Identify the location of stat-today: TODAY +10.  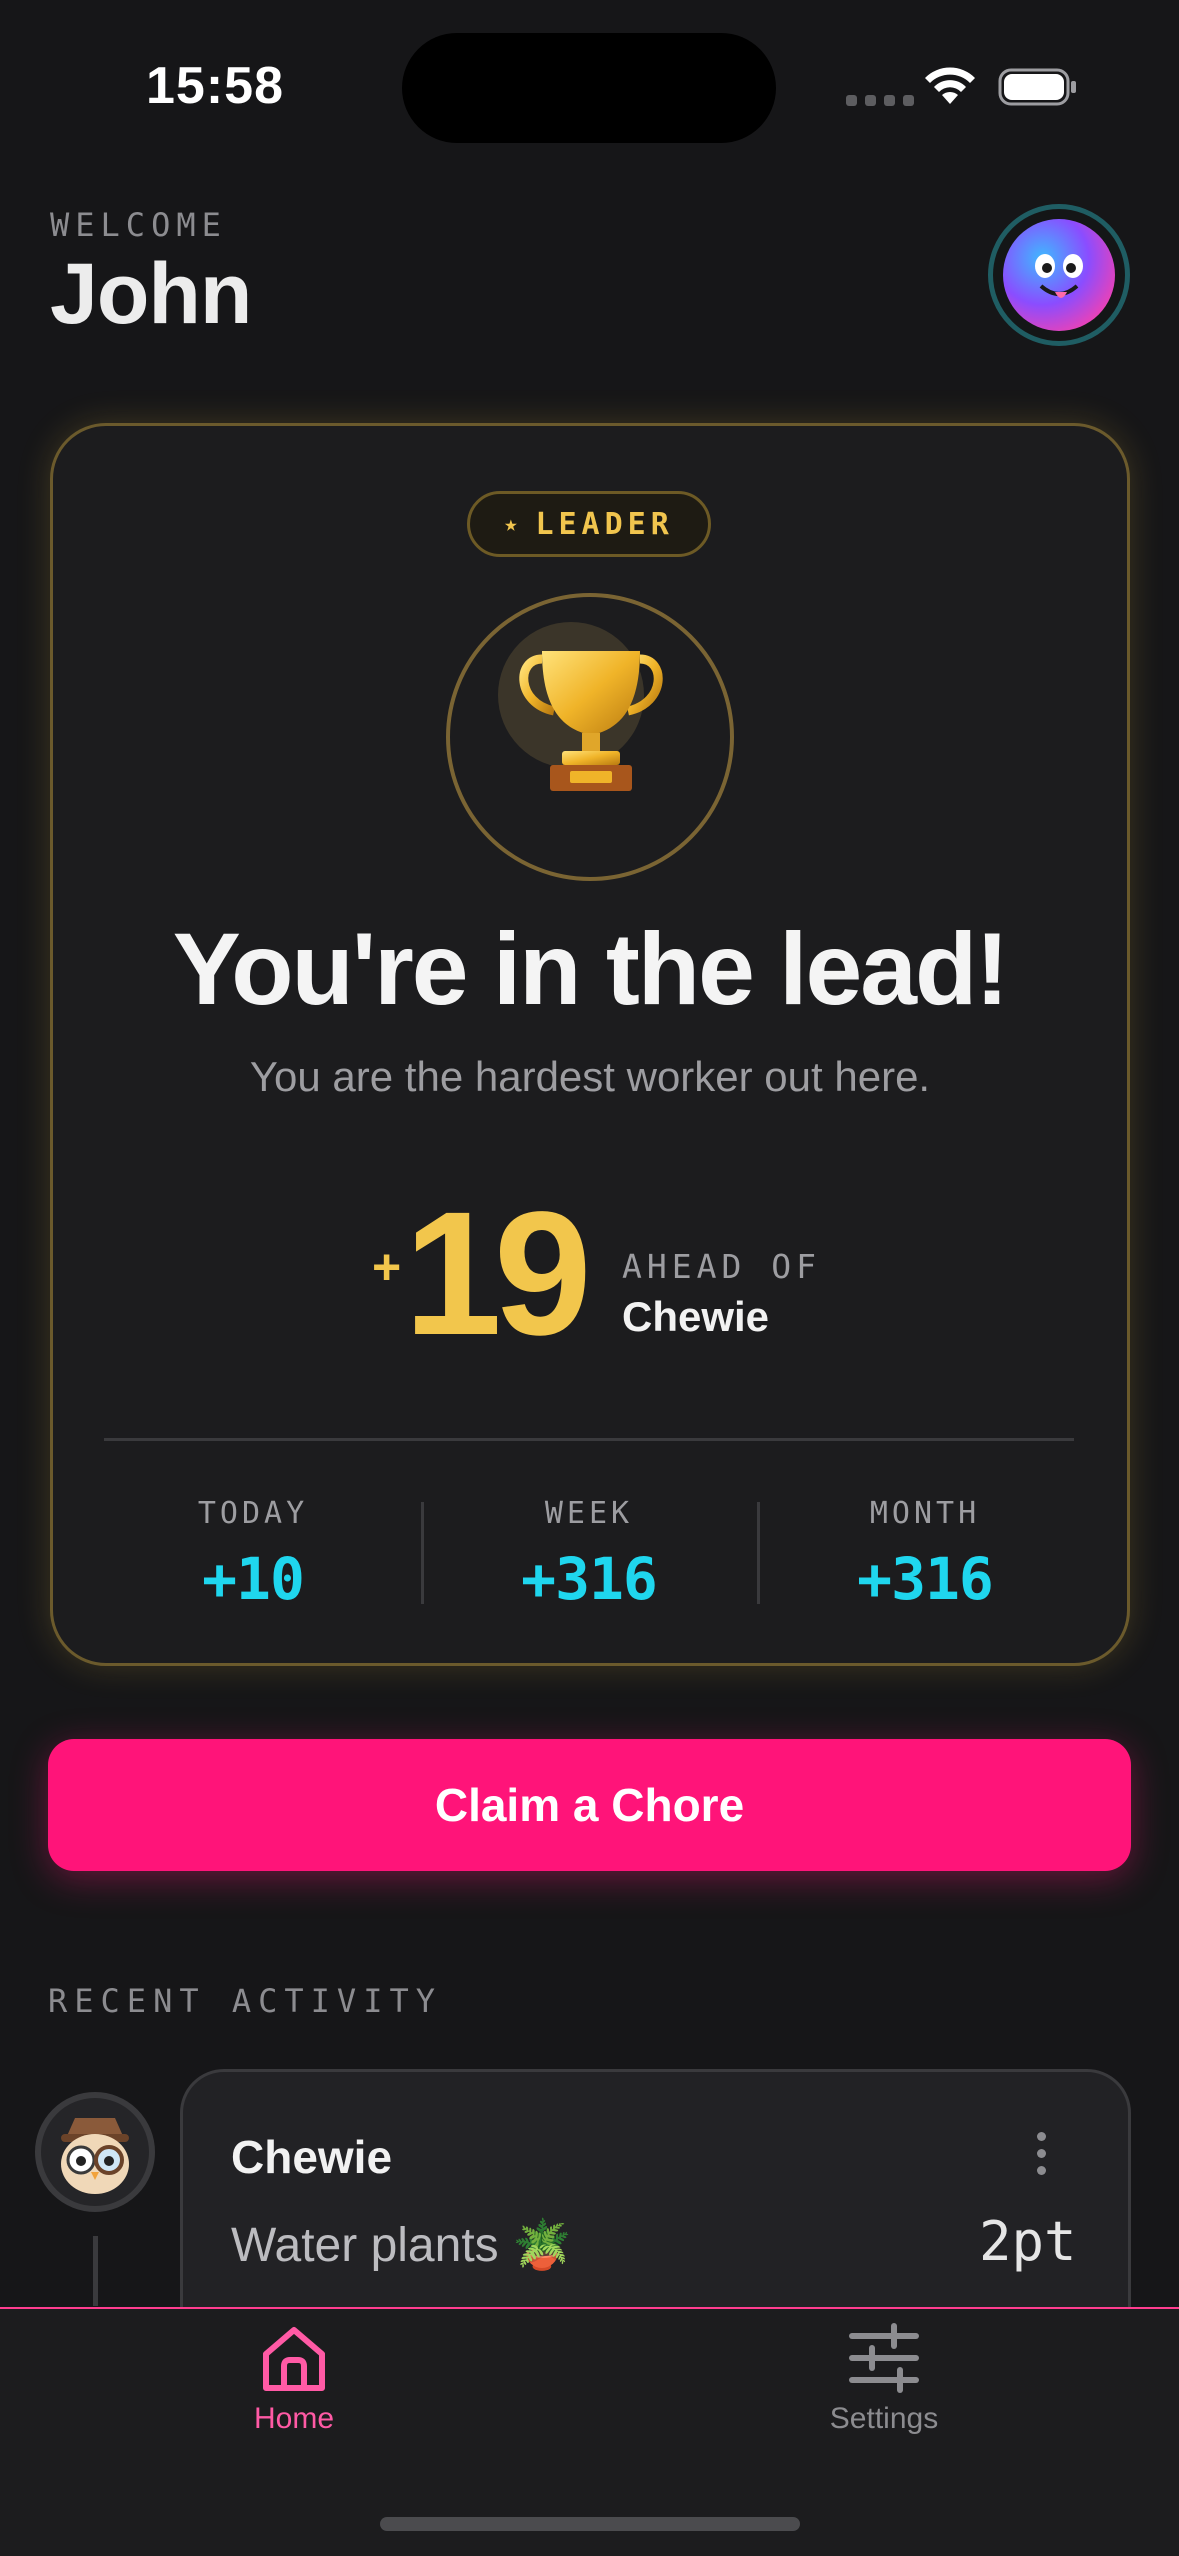
(253, 1554).